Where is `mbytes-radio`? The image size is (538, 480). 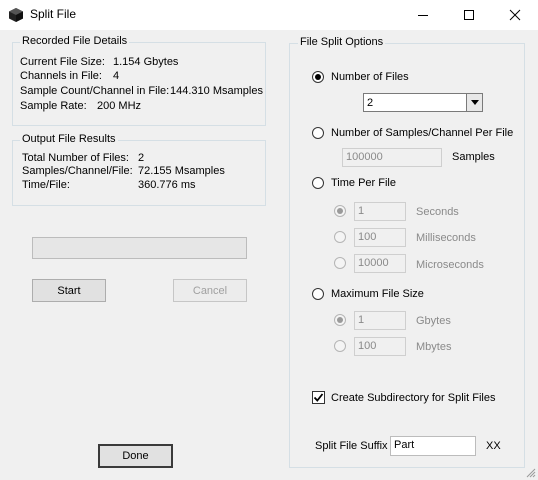 mbytes-radio is located at coordinates (340, 346).